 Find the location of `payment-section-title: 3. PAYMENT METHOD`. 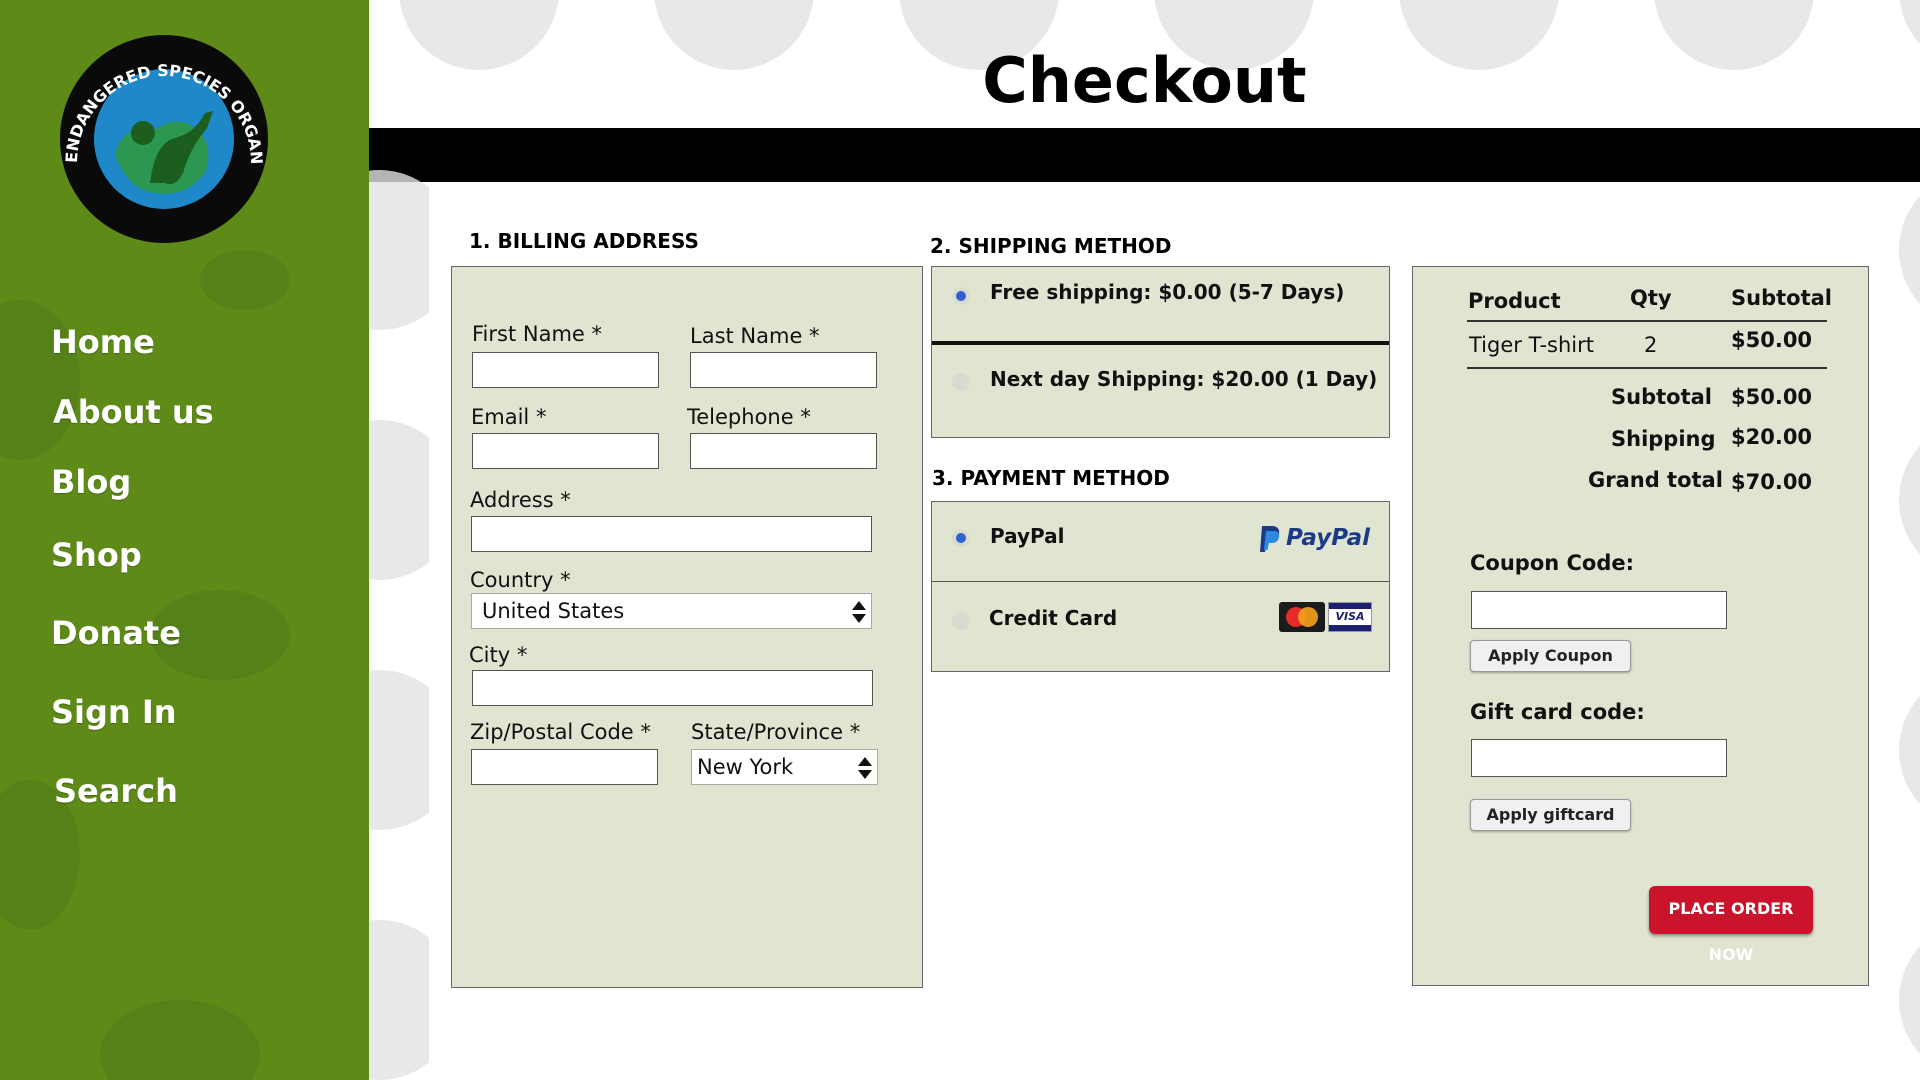

payment-section-title: 3. PAYMENT METHOD is located at coordinates (1051, 478).